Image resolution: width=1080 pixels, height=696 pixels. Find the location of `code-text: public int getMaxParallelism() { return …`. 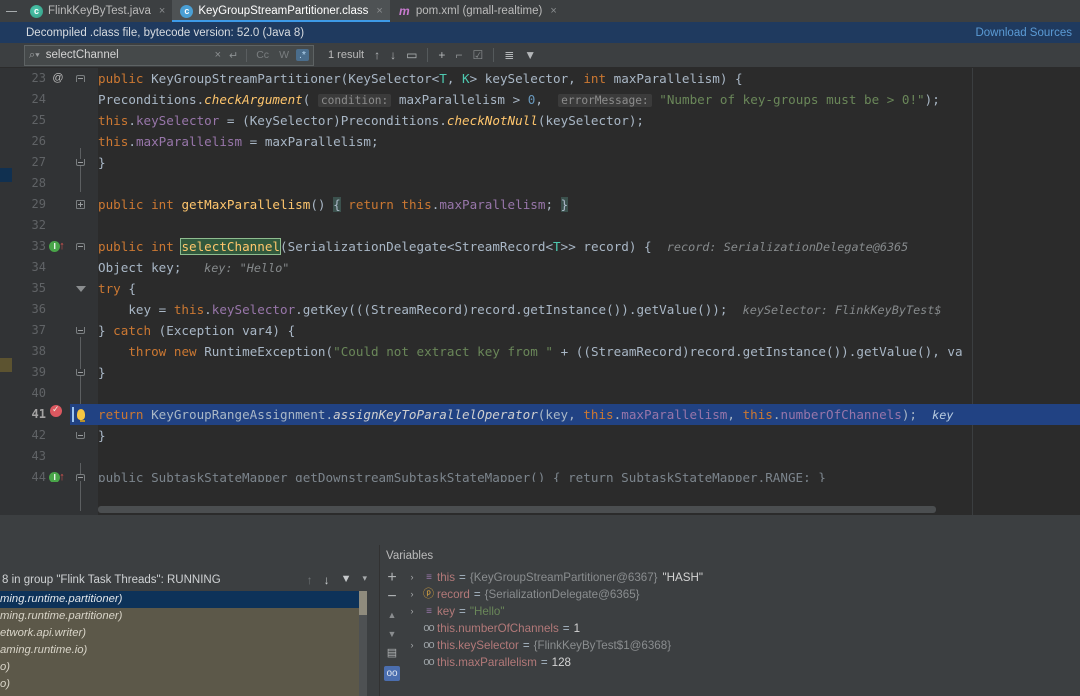

code-text: public int getMaxParallelism() { return … is located at coordinates (333, 204).